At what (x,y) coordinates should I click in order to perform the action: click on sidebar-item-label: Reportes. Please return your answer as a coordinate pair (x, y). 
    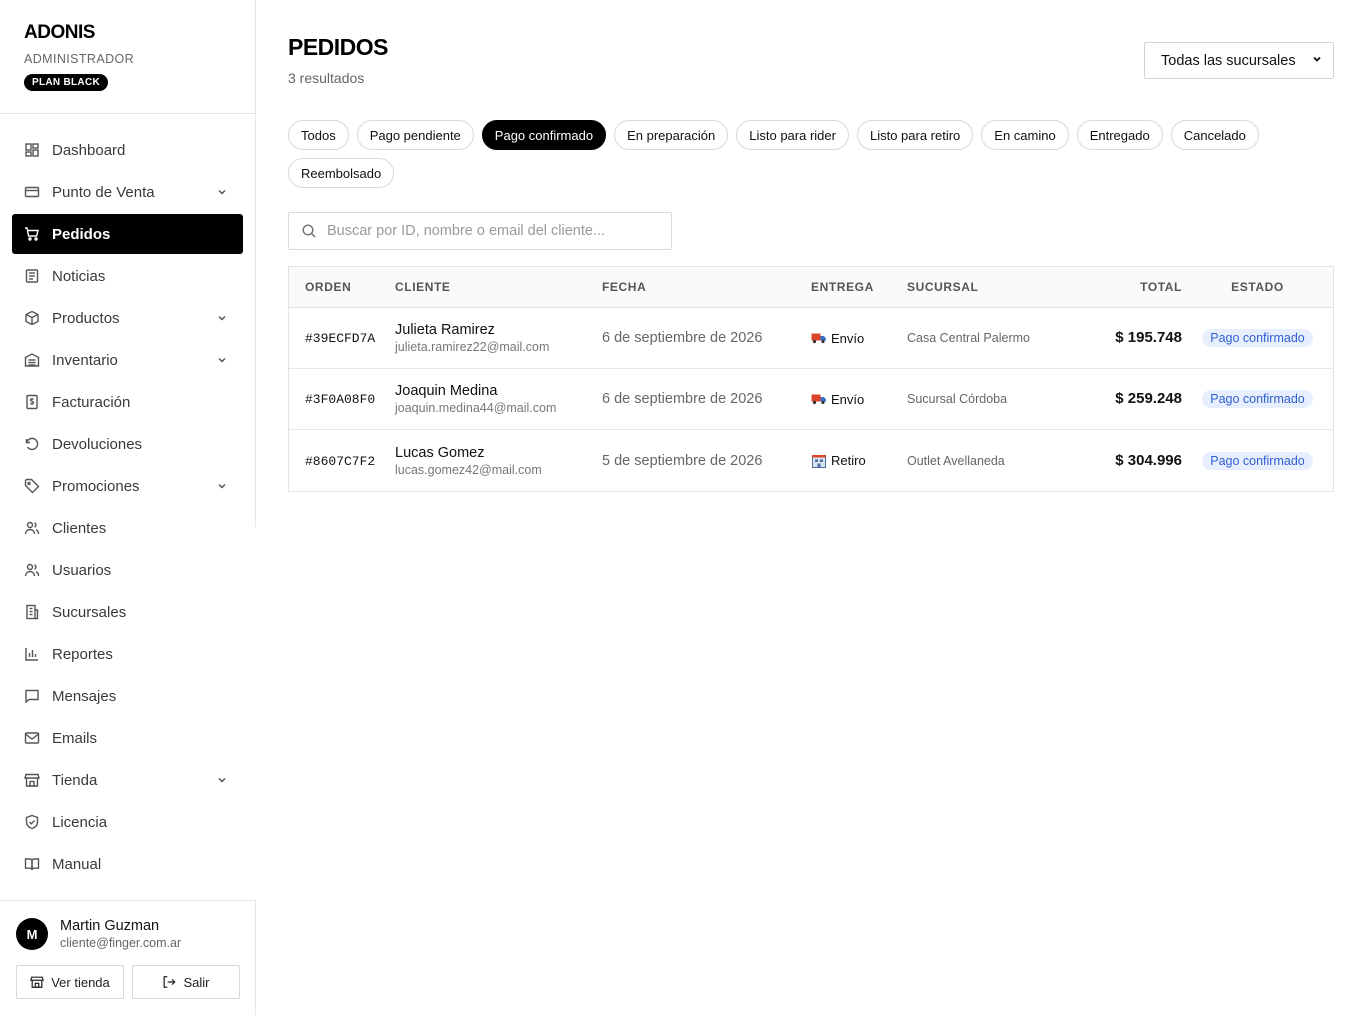
    Looking at the image, I should click on (82, 654).